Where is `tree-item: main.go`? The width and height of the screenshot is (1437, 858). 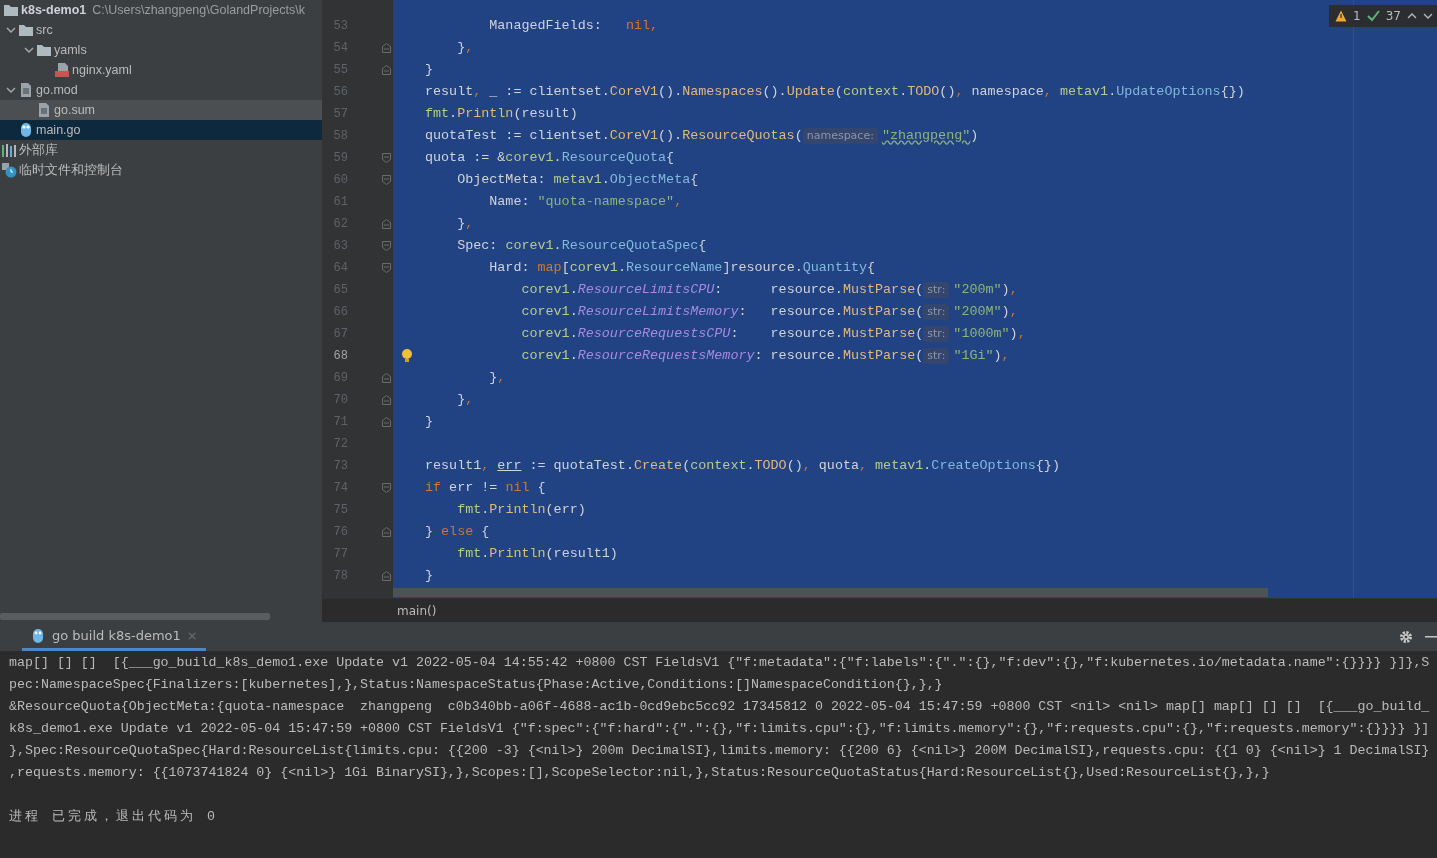 tree-item: main.go is located at coordinates (58, 130).